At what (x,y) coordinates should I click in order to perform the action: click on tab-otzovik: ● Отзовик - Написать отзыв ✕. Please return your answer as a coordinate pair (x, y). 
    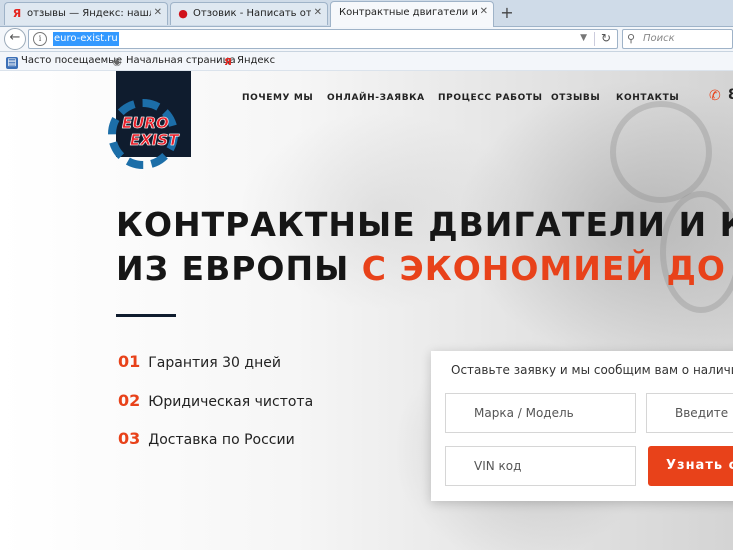
    Looking at the image, I should click on (249, 13).